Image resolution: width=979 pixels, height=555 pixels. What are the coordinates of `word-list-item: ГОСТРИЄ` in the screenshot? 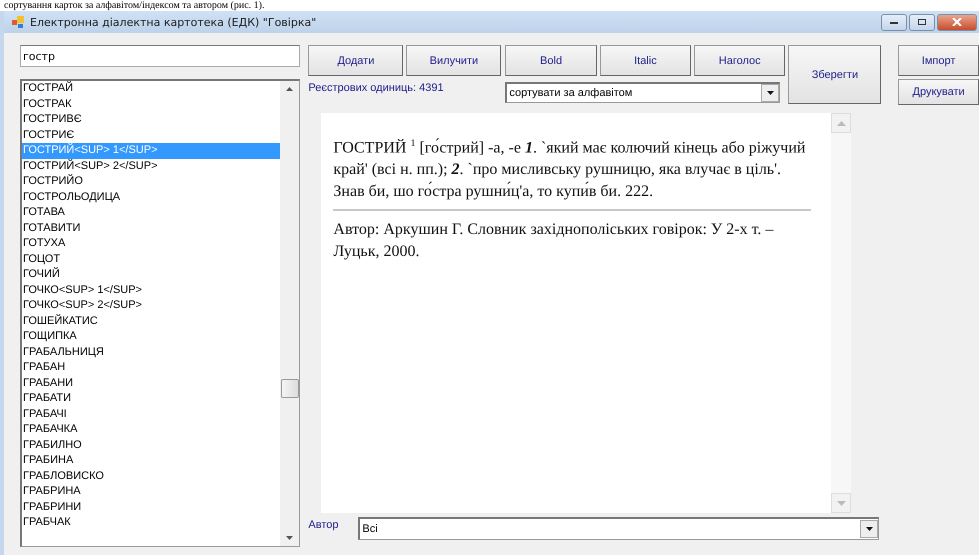 It's located at (151, 135).